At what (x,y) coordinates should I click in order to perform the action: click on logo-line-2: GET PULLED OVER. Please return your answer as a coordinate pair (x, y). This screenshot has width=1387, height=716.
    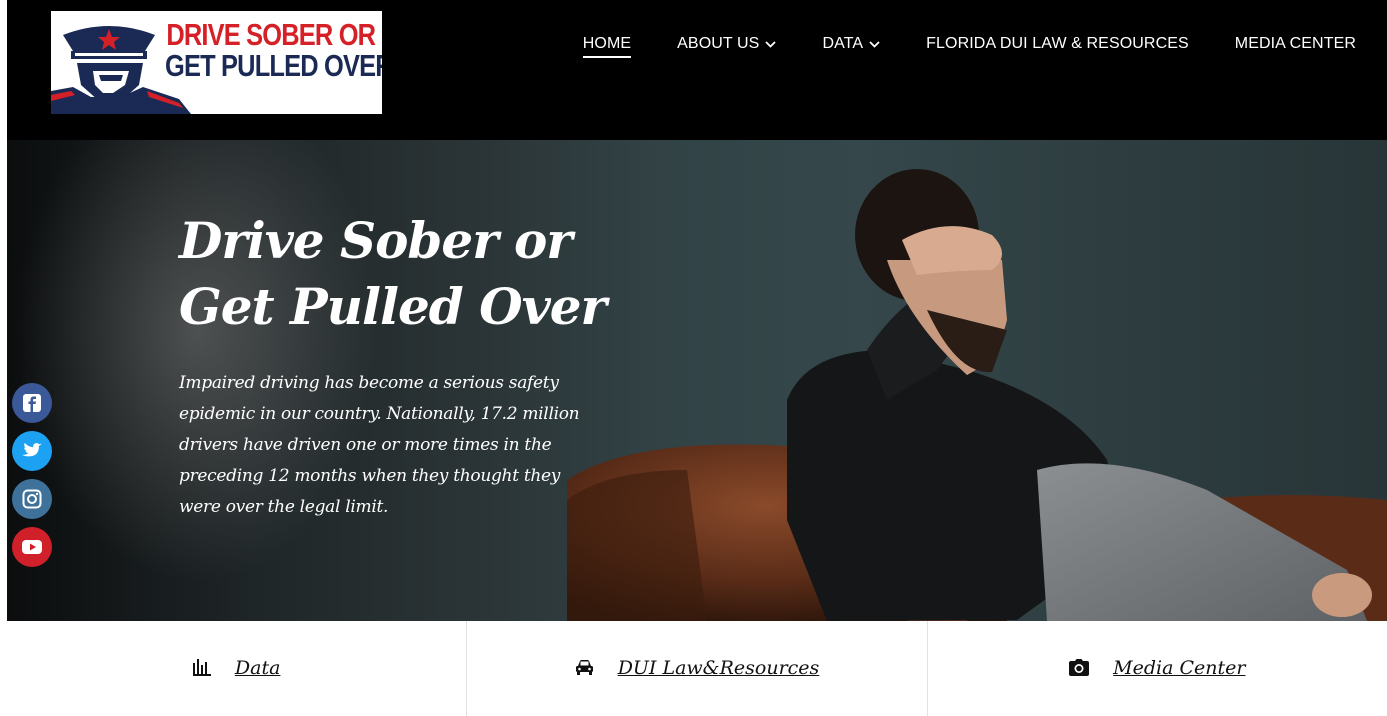
    Looking at the image, I should click on (273, 65).